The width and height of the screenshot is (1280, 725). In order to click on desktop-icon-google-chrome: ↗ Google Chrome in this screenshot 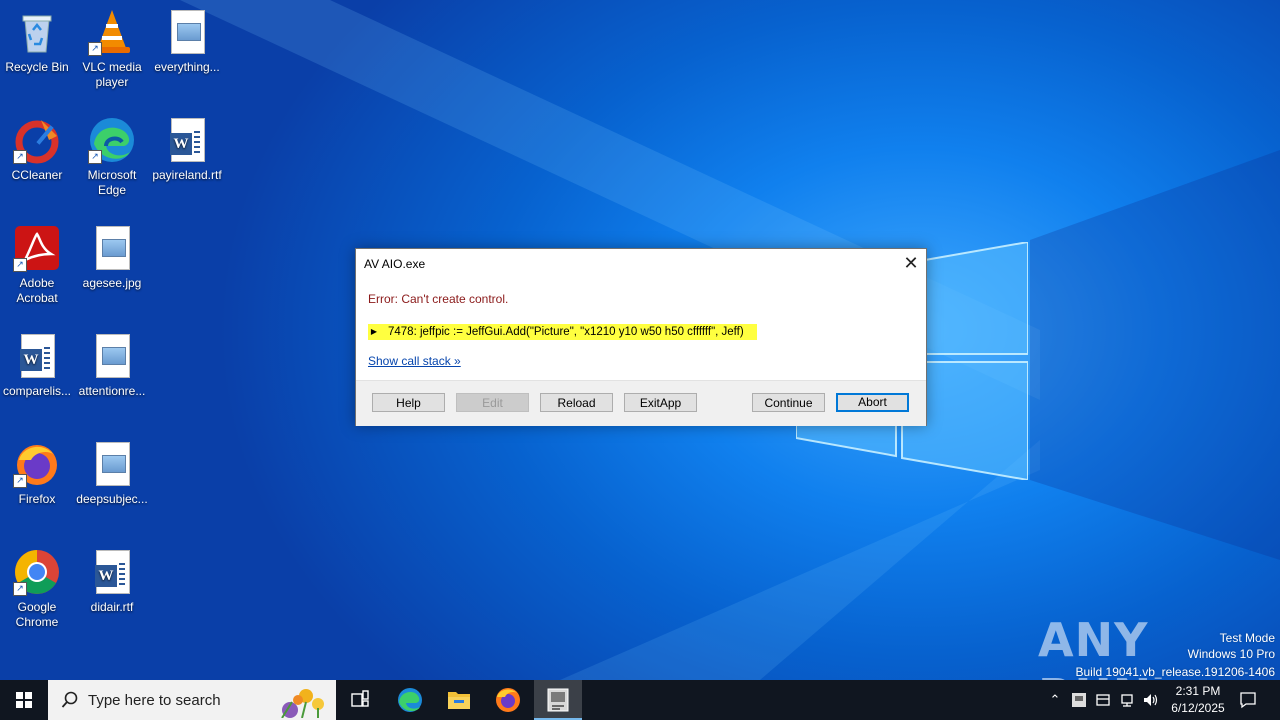, I will do `click(37, 589)`.